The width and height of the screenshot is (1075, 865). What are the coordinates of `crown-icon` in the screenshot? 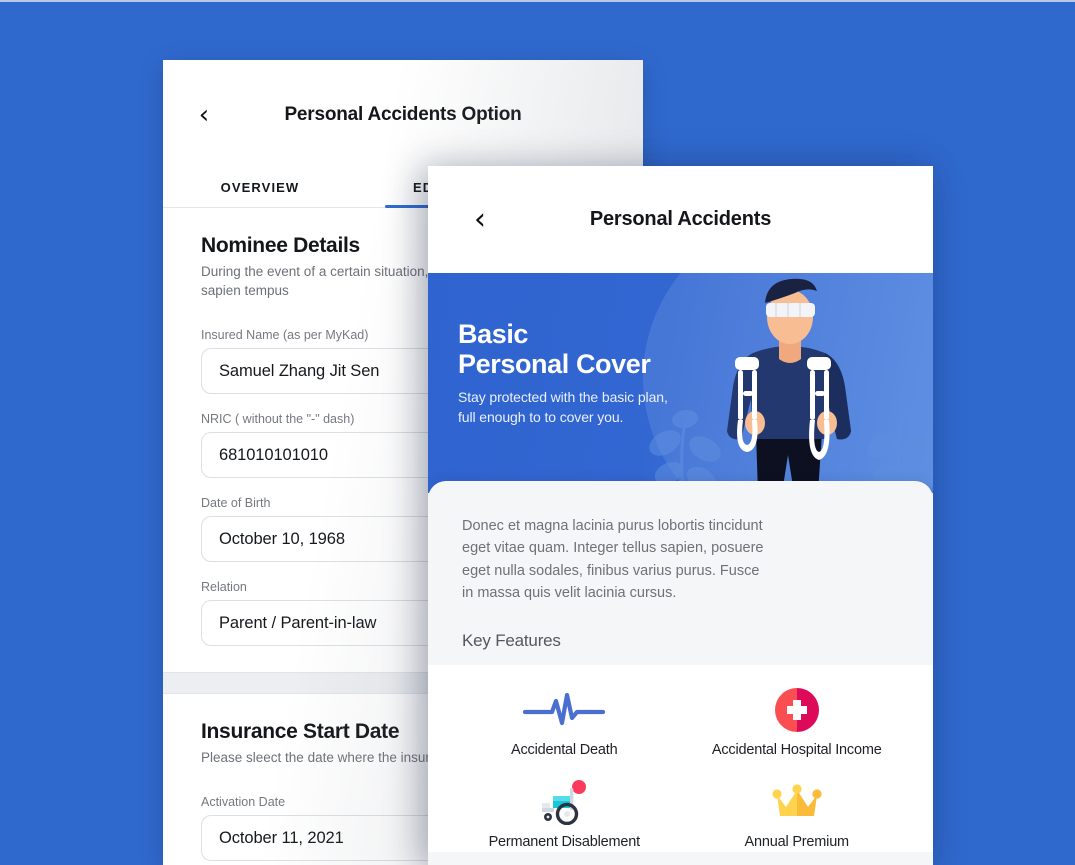 It's located at (797, 802).